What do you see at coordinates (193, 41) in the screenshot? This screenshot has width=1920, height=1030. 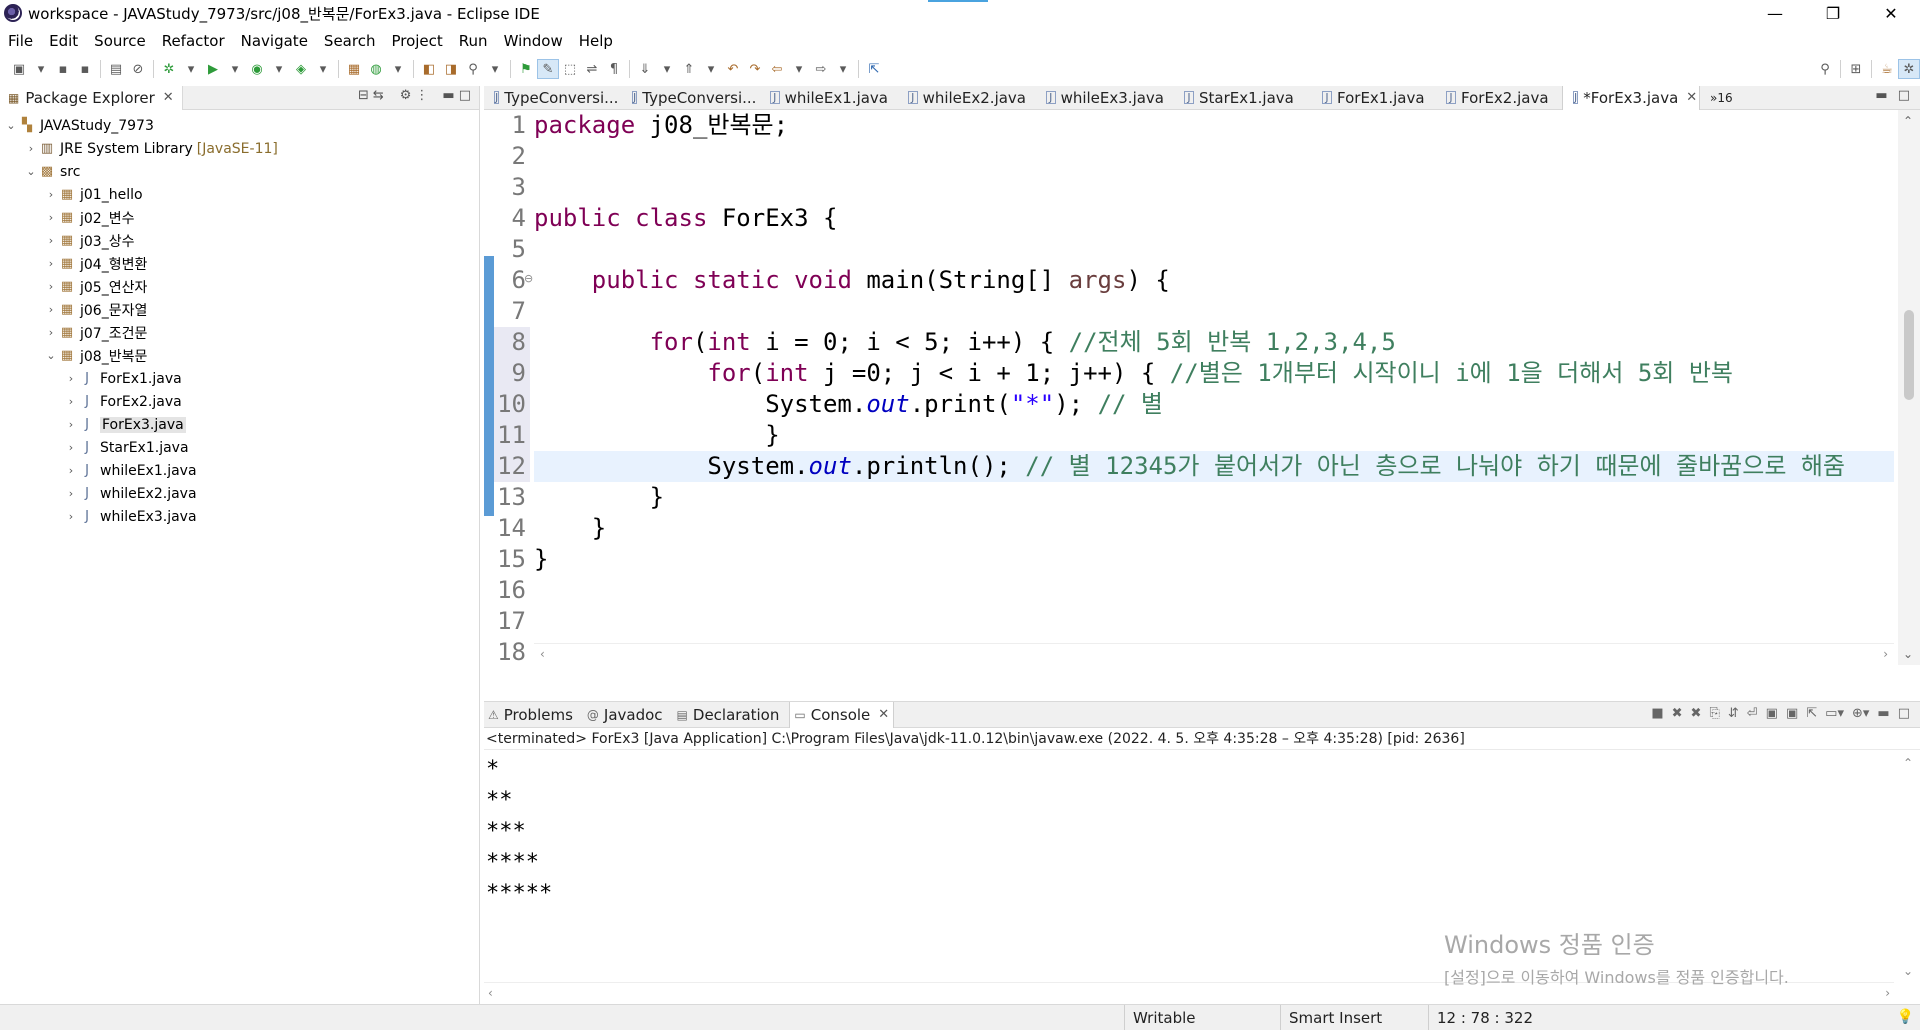 I see `menu-refactor: Refactor` at bounding box center [193, 41].